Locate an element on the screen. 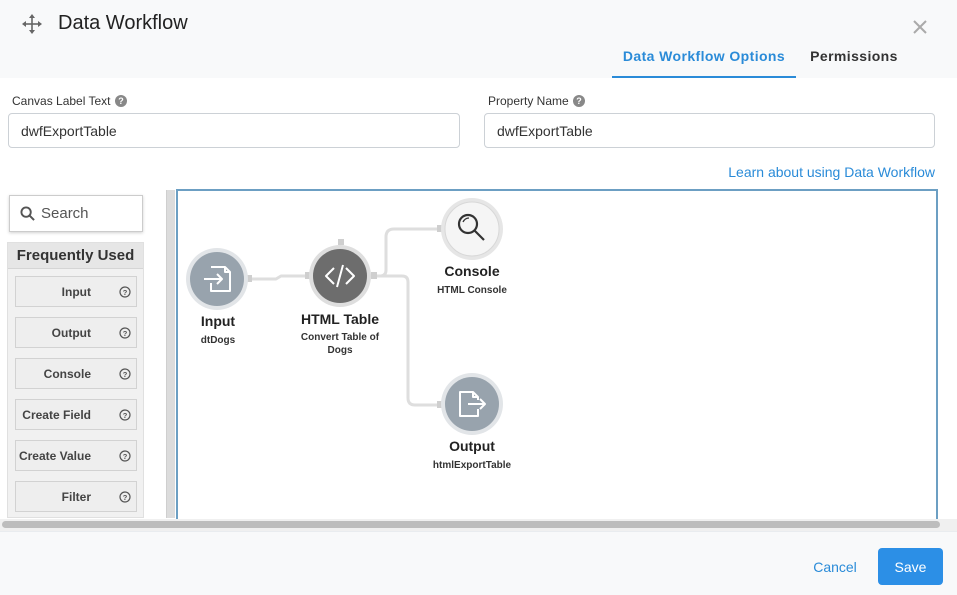  palette-item-output: Output ? is located at coordinates (76, 332).